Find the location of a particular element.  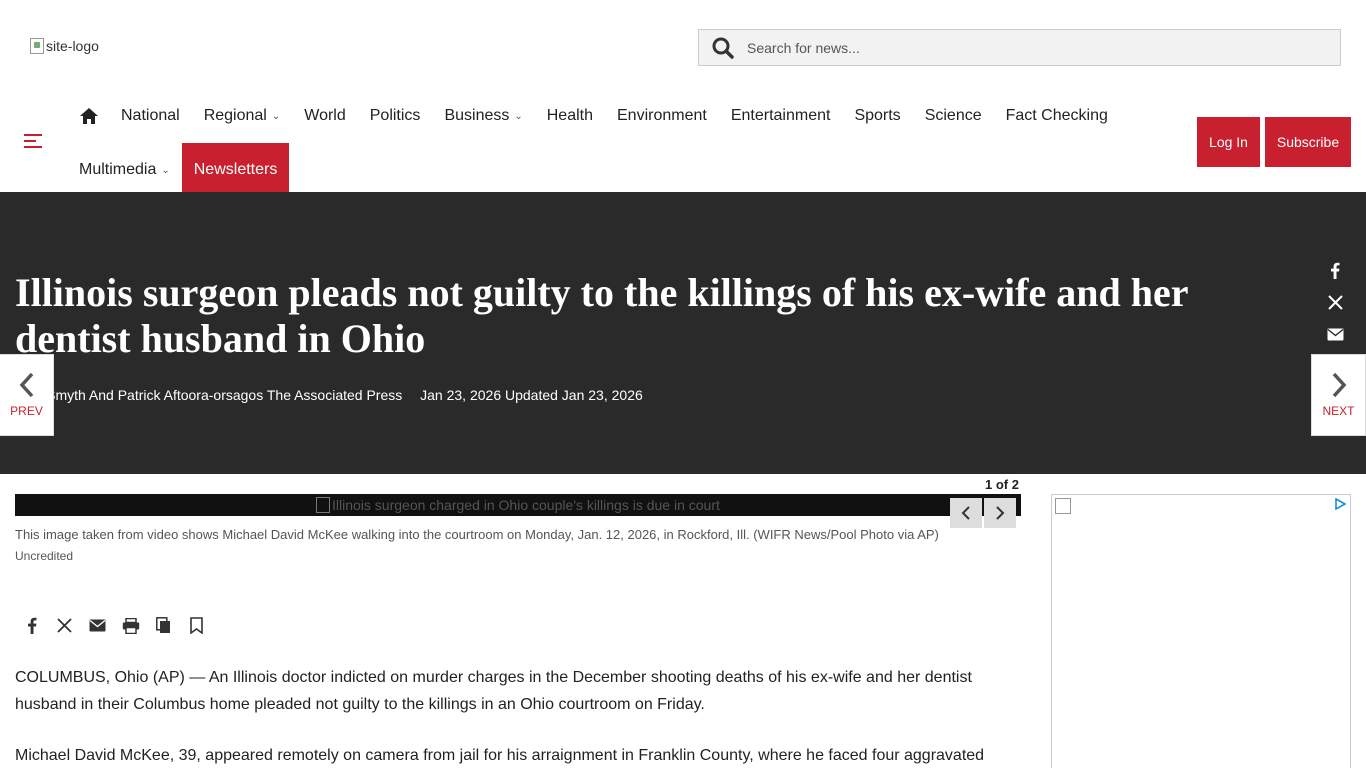

nav-multimedia: Multimedia ⌄ is located at coordinates (125, 170).